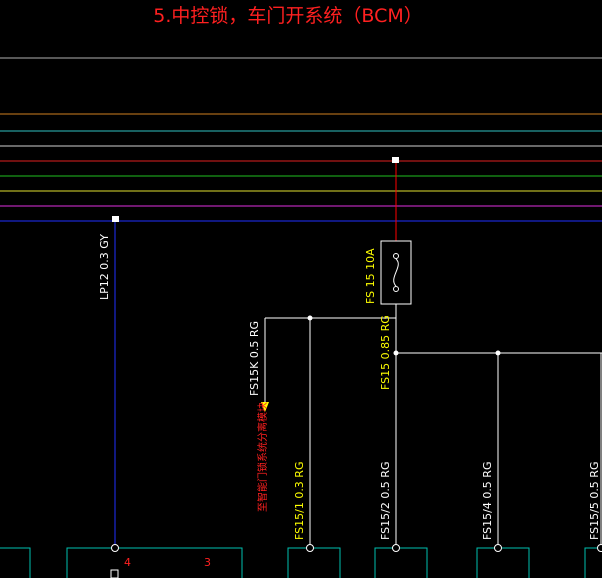 This screenshot has width=602, height=578. I want to click on bus-junction-lp12, so click(115, 219).